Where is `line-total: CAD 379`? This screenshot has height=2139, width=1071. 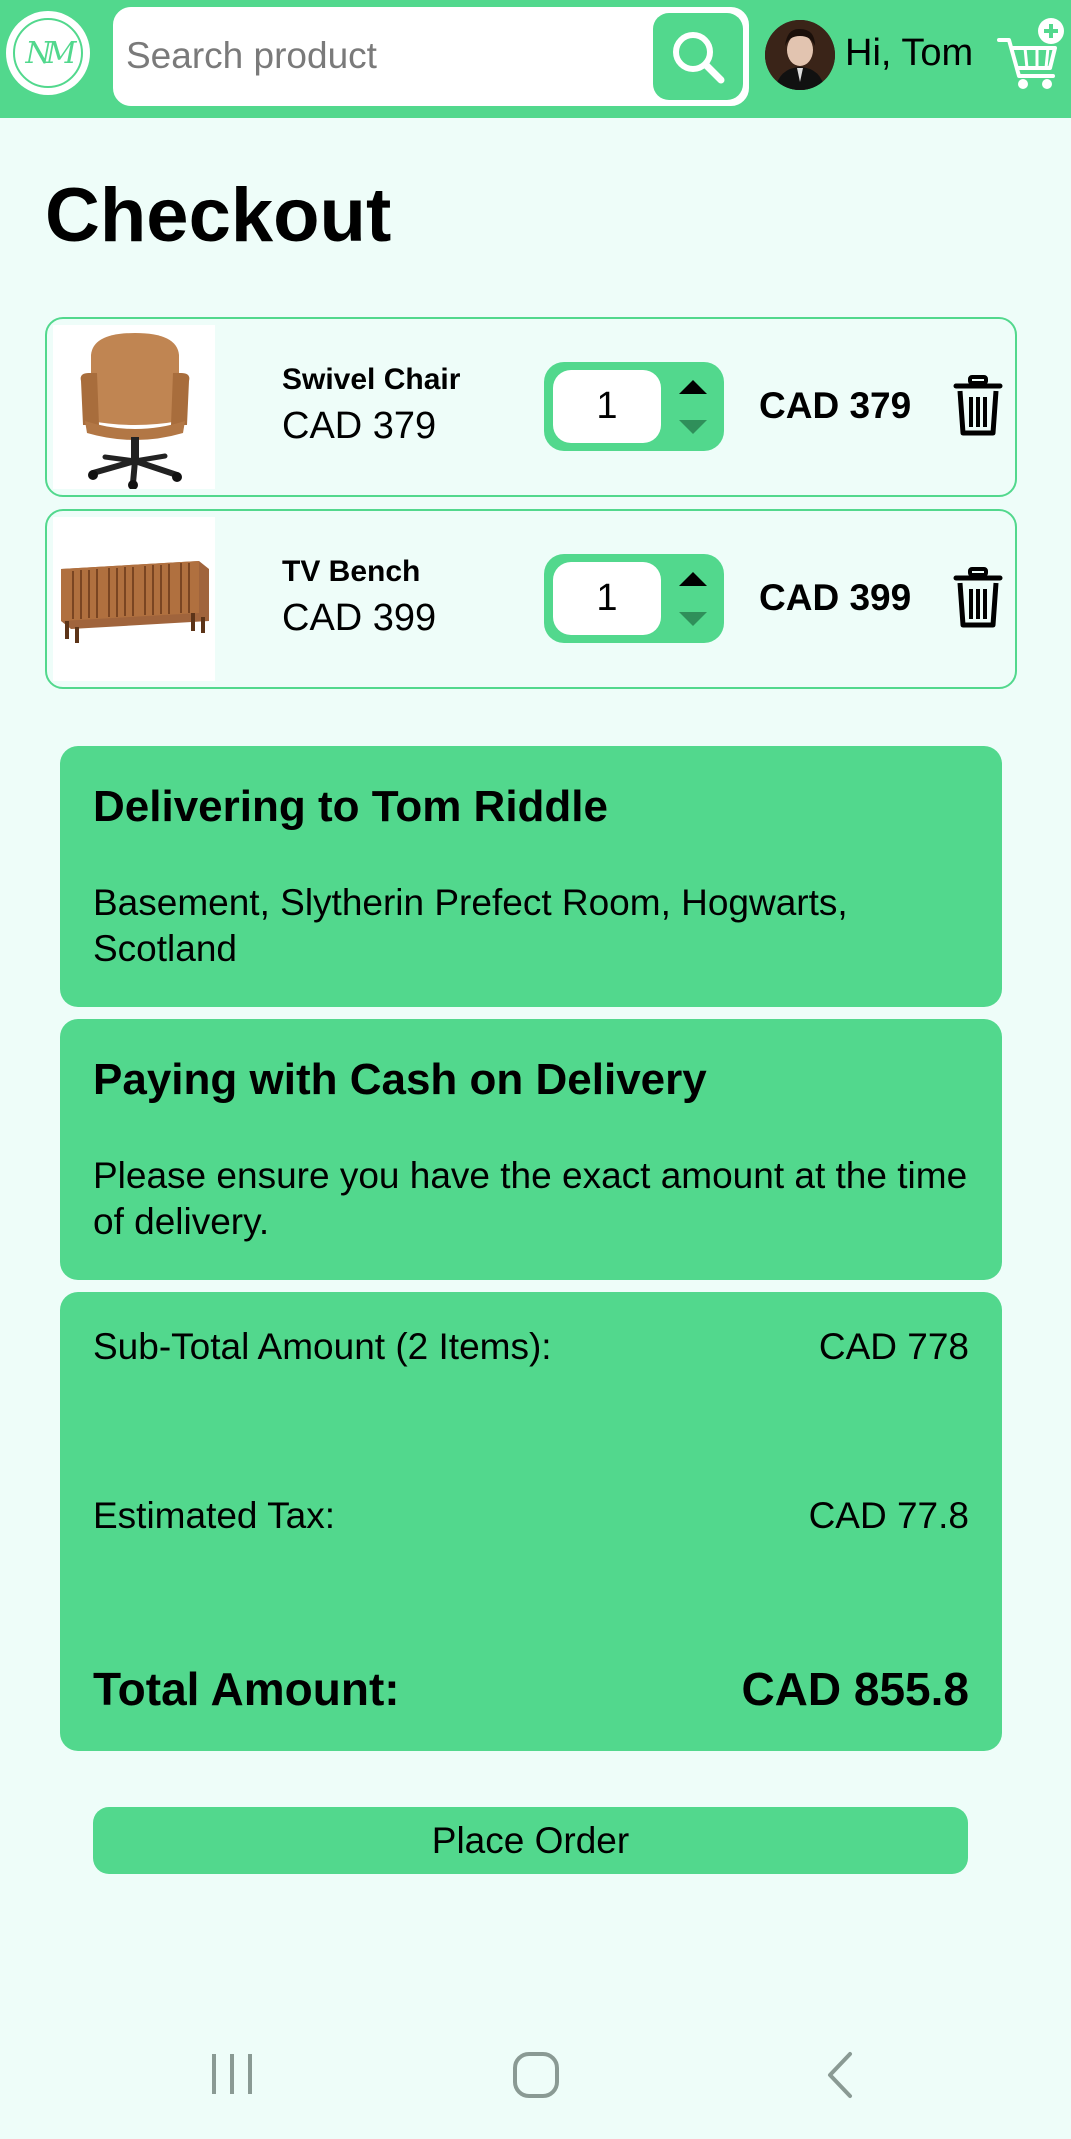
line-total: CAD 379 is located at coordinates (835, 405).